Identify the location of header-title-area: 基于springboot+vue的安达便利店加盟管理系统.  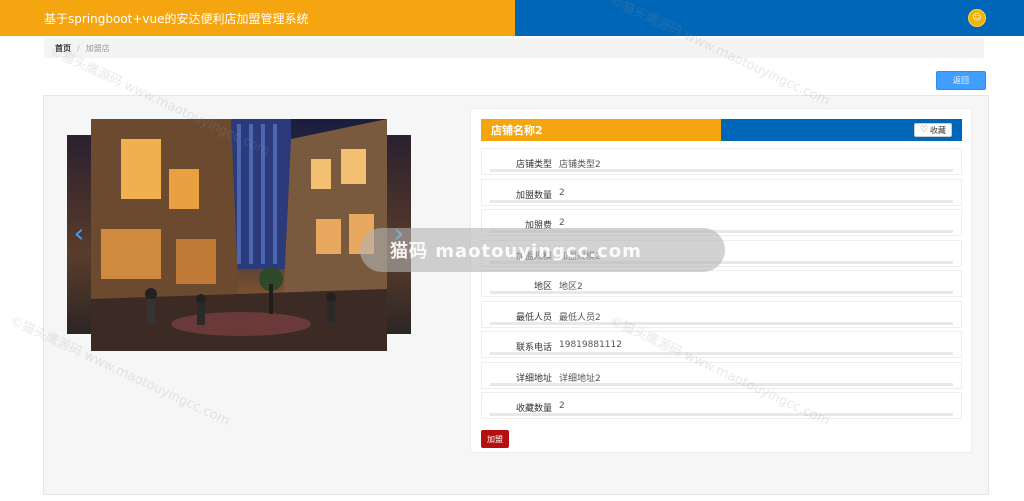
(257, 18).